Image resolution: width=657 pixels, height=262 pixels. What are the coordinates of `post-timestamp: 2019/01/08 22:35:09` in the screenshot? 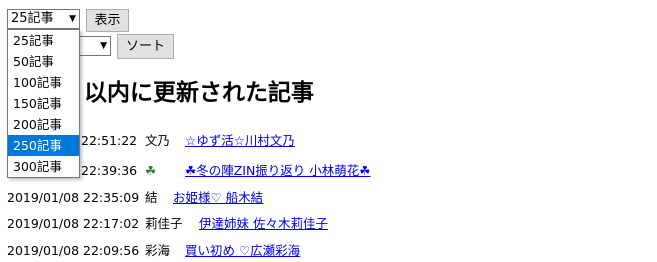 It's located at (73, 197).